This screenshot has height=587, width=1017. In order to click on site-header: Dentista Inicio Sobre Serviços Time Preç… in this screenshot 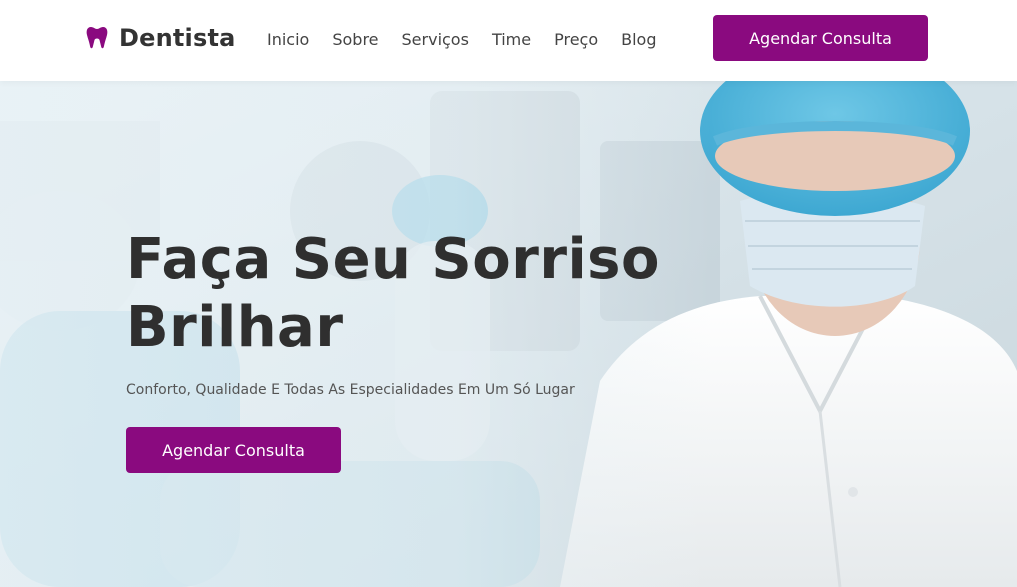, I will do `click(508, 40)`.